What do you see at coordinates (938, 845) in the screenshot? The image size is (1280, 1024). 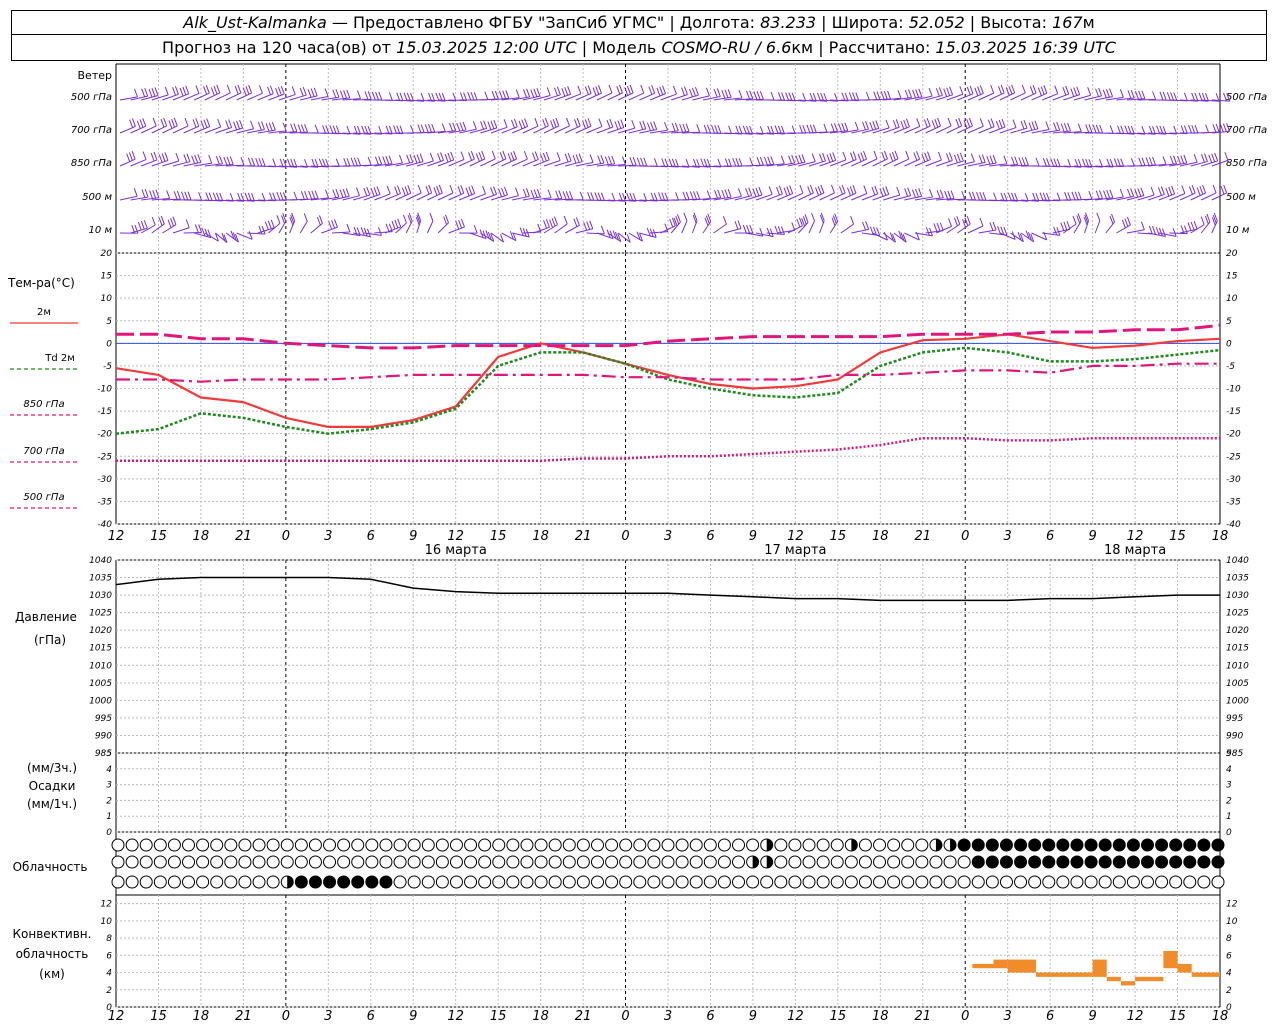 I see `cloud-half` at bounding box center [938, 845].